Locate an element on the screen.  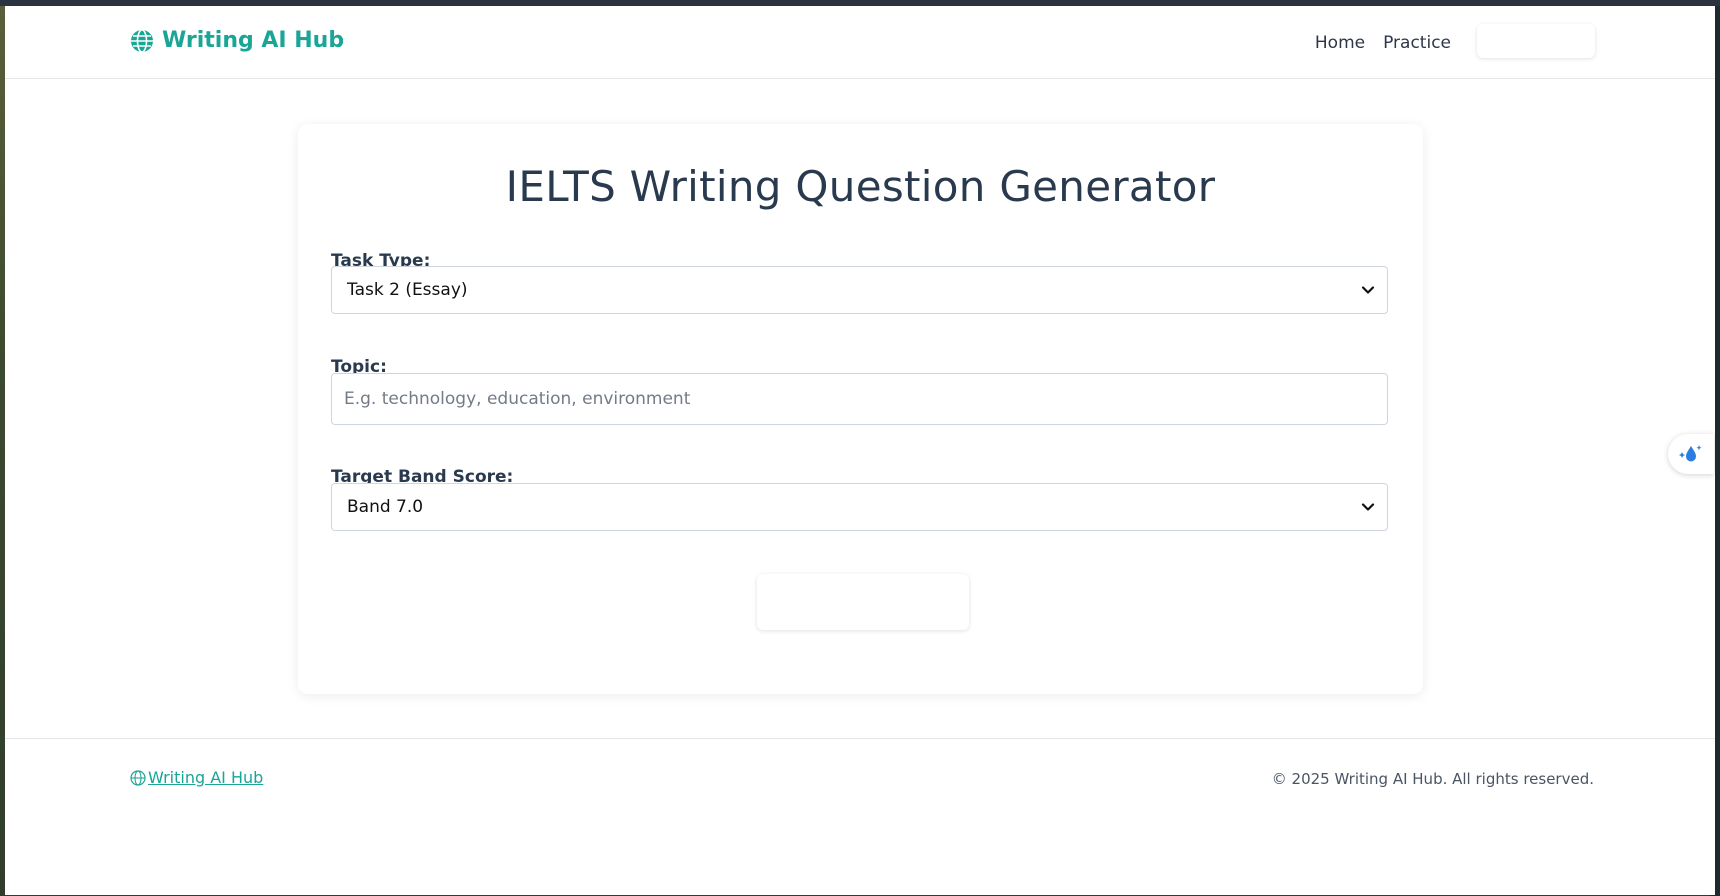
task-type-value: Task 2 (Essay) is located at coordinates (407, 290).